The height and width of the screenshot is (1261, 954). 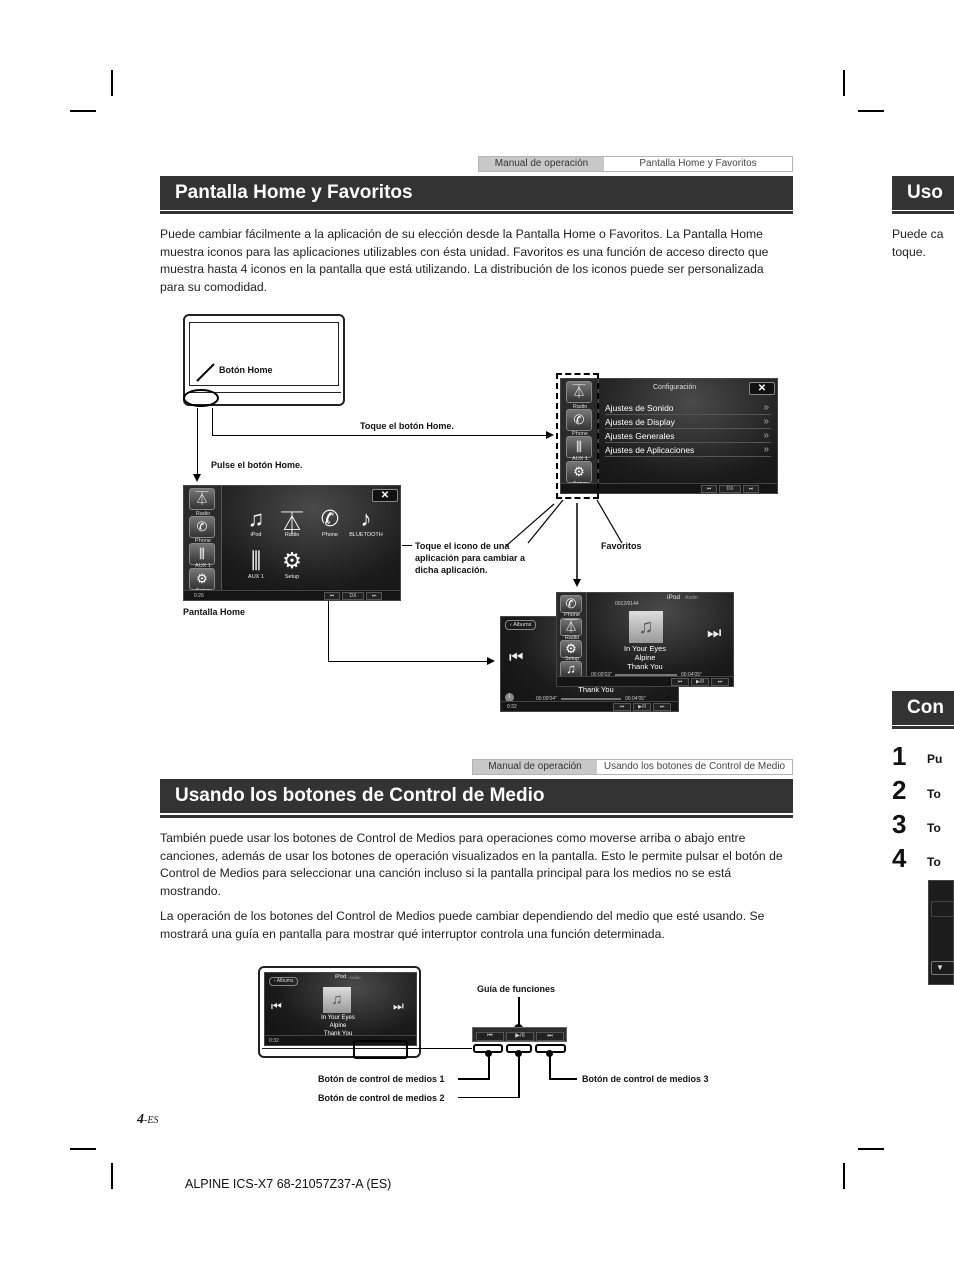 What do you see at coordinates (925, 707) in the screenshot?
I see `right-section-title-text: Con` at bounding box center [925, 707].